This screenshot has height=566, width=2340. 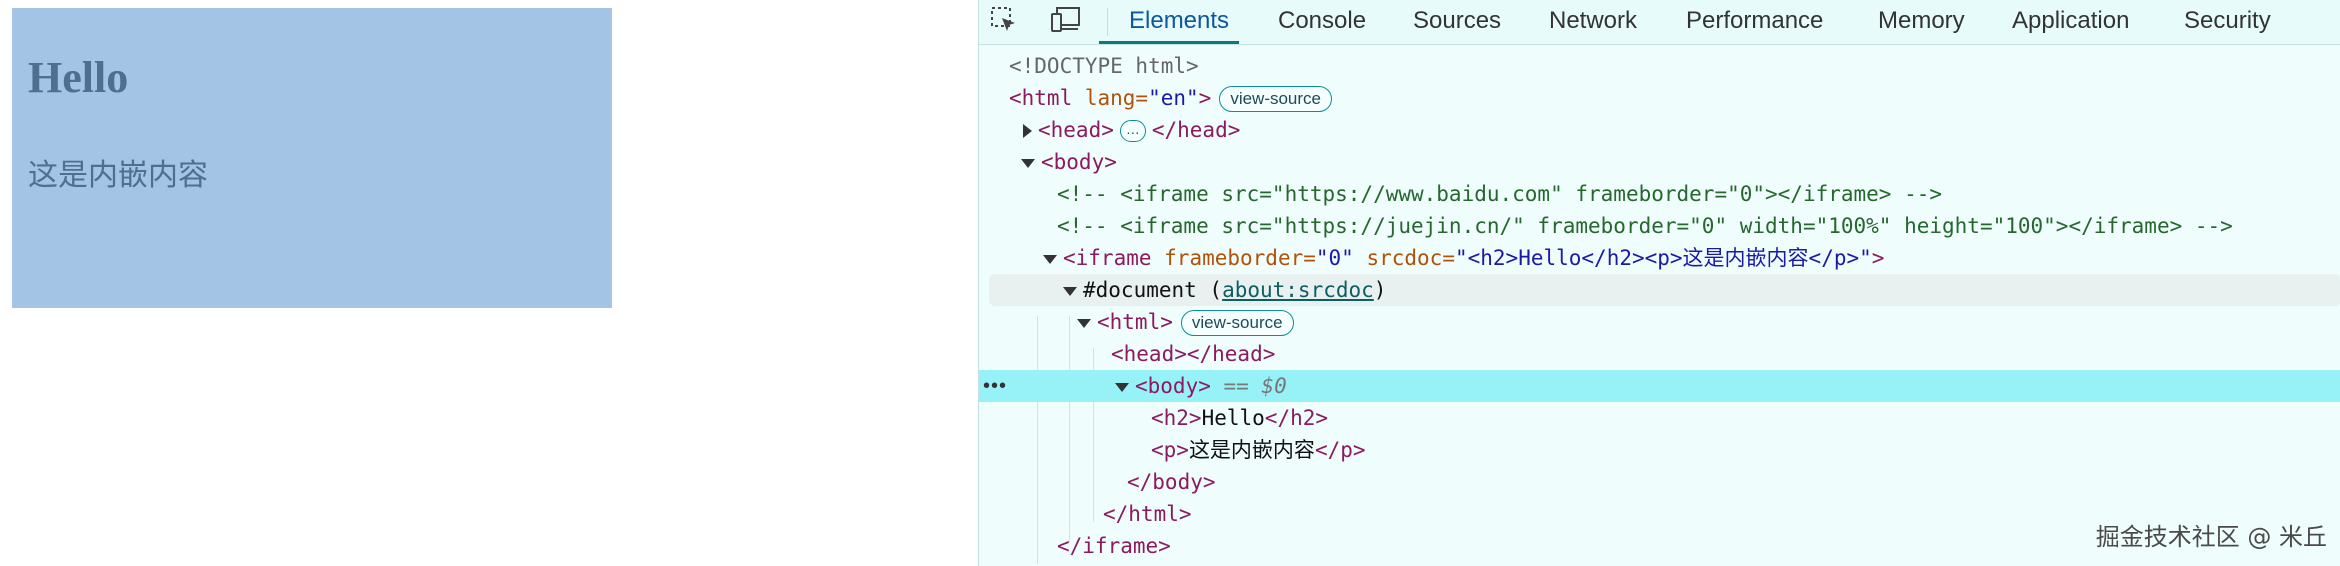 I want to click on iframe-open-tag: <iframe, so click(x=1107, y=258).